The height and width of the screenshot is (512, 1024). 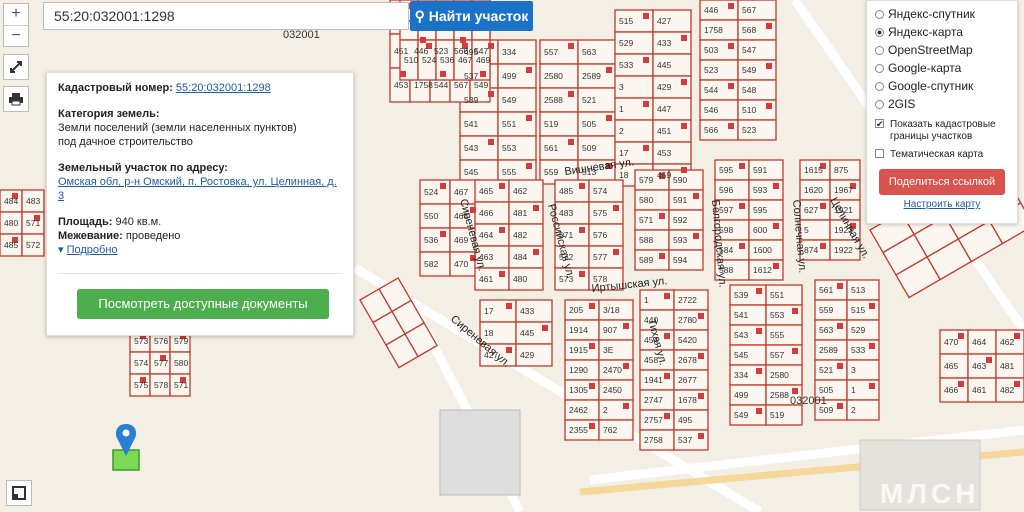 What do you see at coordinates (937, 154) in the screenshot?
I see `thematic-label: Тематическая карта` at bounding box center [937, 154].